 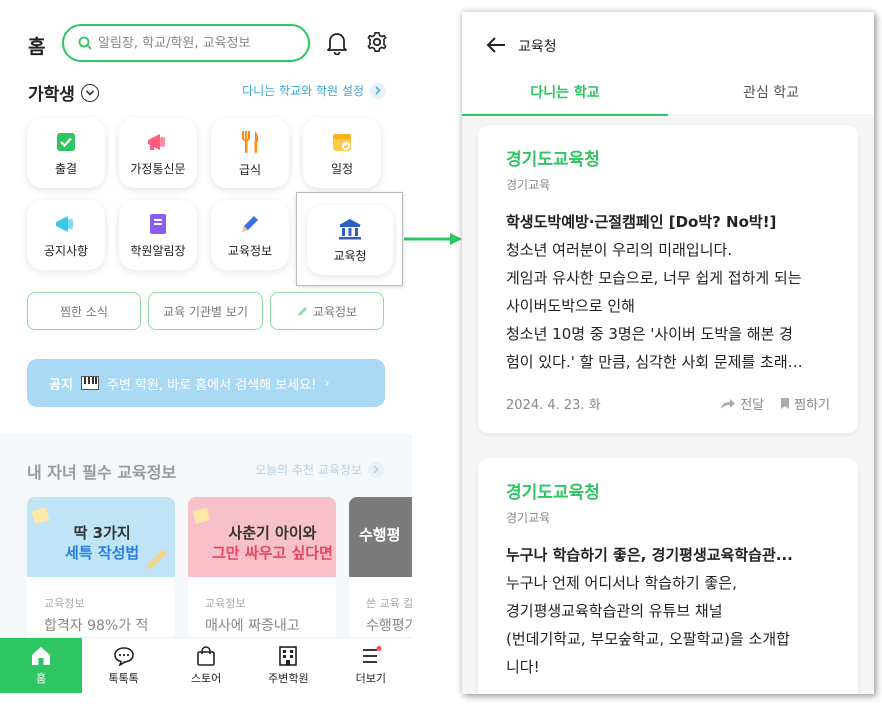 What do you see at coordinates (728, 403) in the screenshot?
I see `share-arrow-icon` at bounding box center [728, 403].